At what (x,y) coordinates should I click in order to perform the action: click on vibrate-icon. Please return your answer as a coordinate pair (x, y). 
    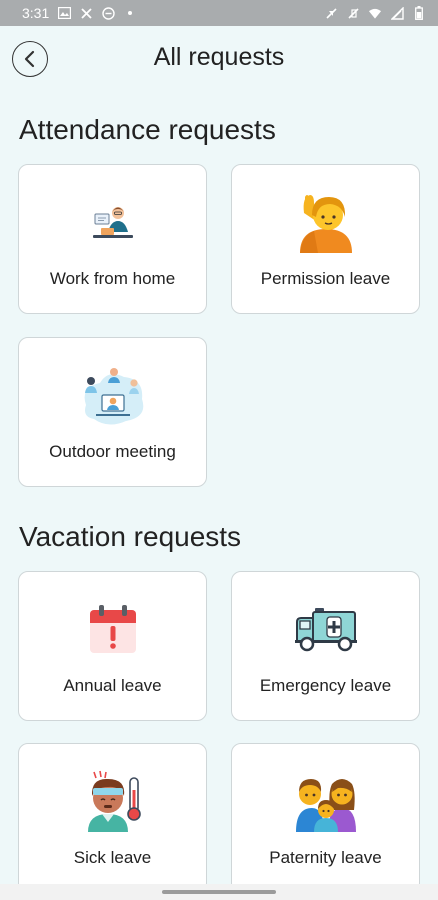
    Looking at the image, I should click on (353, 13).